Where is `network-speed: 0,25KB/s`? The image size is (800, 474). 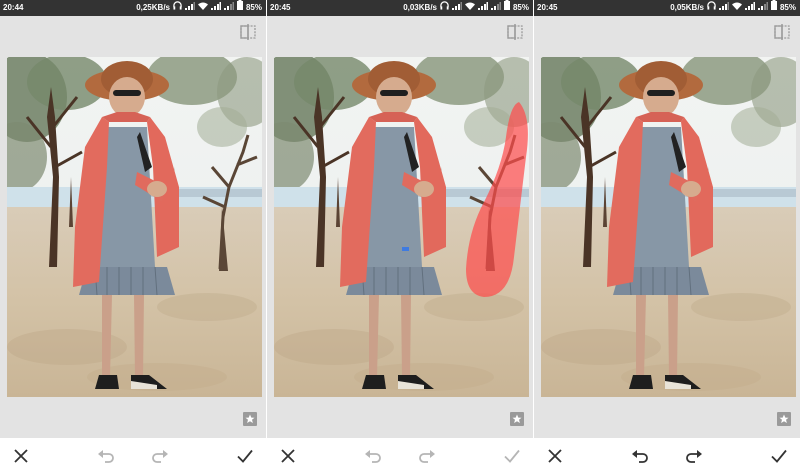 network-speed: 0,25KB/s is located at coordinates (153, 7).